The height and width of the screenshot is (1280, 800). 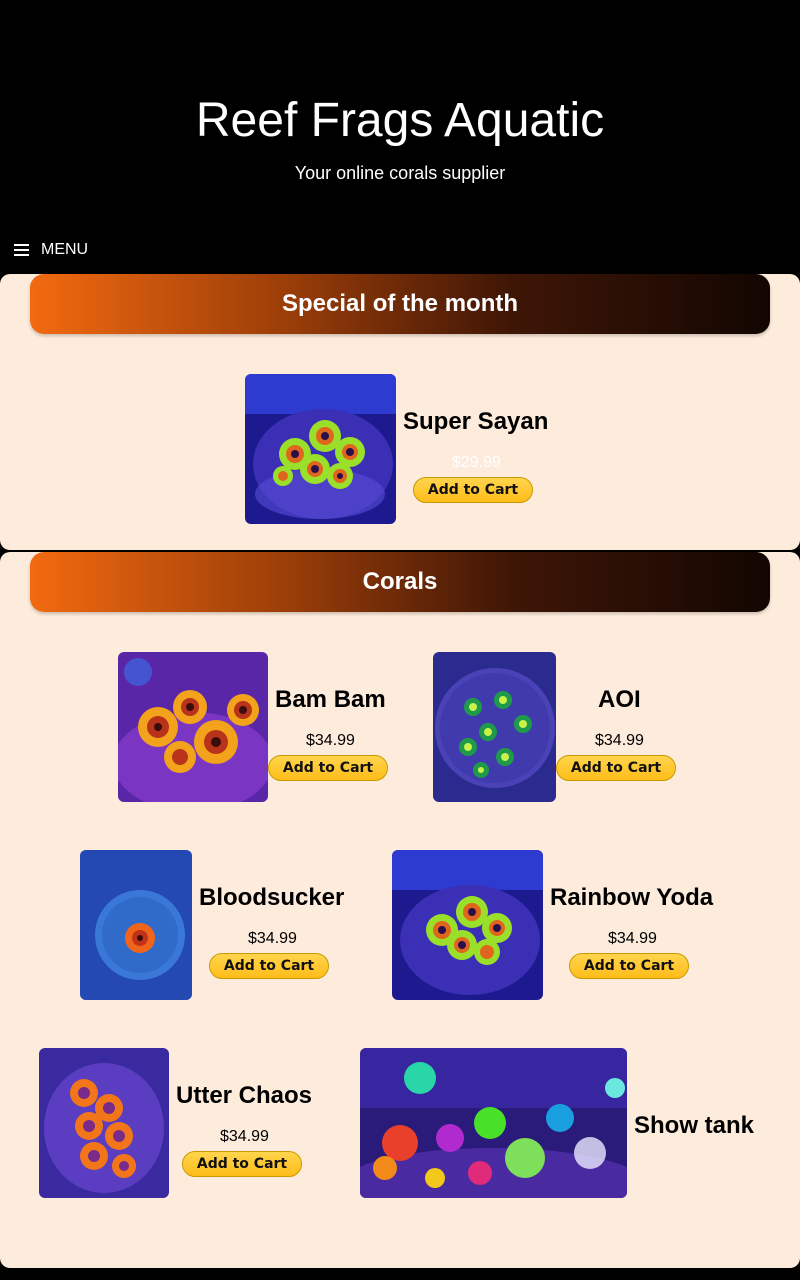 I want to click on show-tank-image, so click(x=493, y=1123).